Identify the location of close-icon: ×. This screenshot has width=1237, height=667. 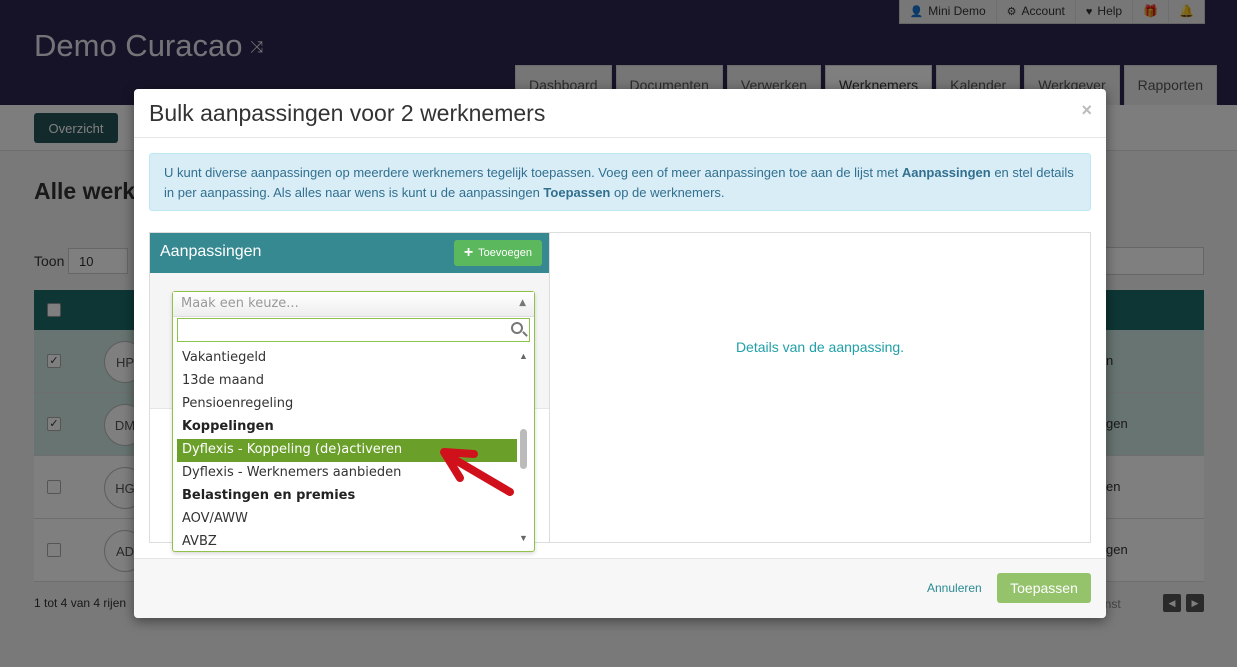
(1086, 110).